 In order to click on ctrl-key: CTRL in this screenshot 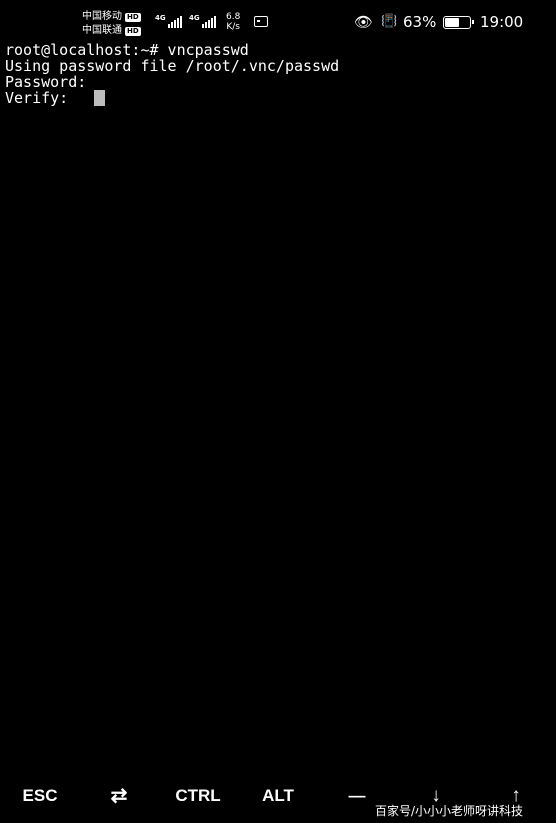, I will do `click(198, 796)`.